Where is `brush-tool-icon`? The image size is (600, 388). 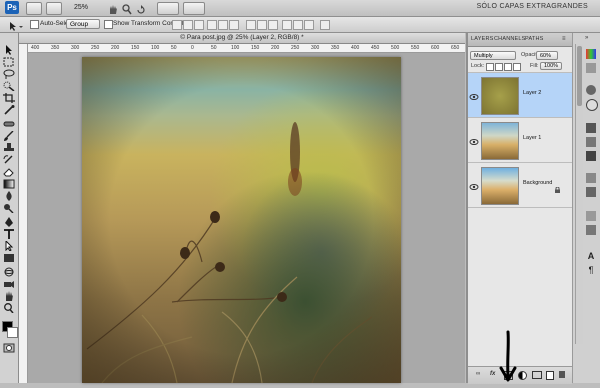
brush-tool-icon is located at coordinates (9, 136).